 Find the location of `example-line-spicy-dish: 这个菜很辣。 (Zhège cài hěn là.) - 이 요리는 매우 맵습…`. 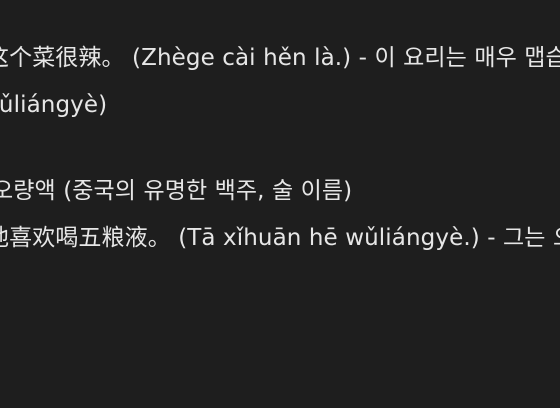

example-line-spicy-dish: 这个菜很辣。 (Zhège cài hěn là.) - 이 요리는 매우 맵습… is located at coordinates (280, 58).